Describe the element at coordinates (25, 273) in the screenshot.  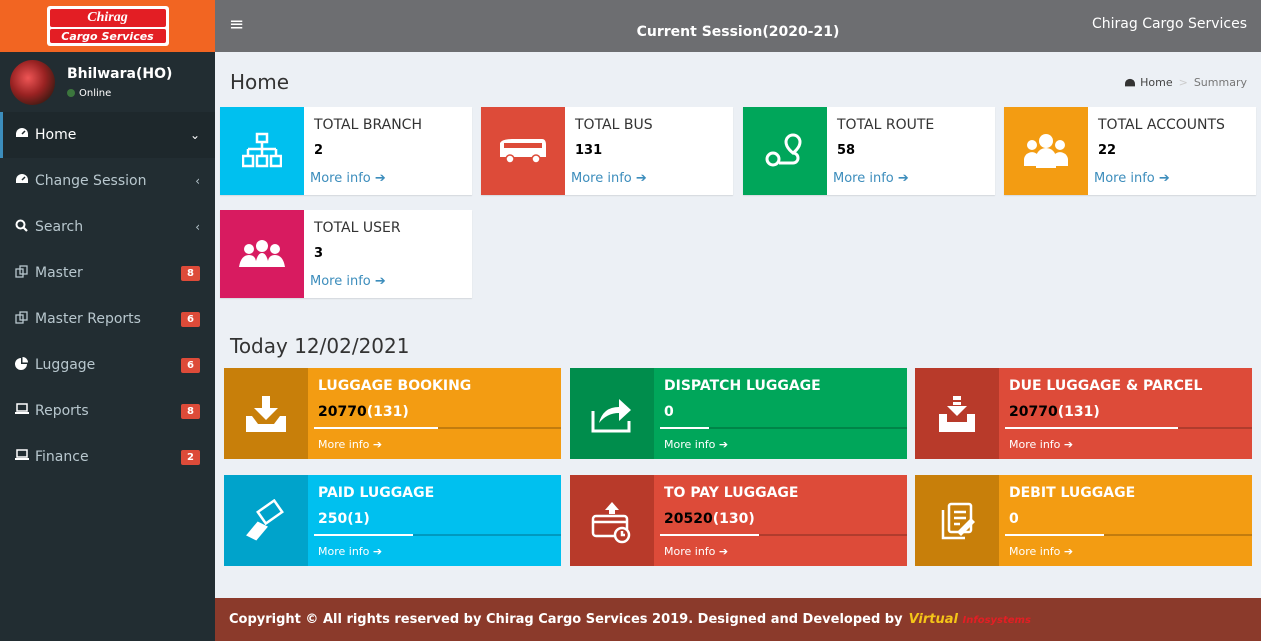
I see `copy-icon` at that location.